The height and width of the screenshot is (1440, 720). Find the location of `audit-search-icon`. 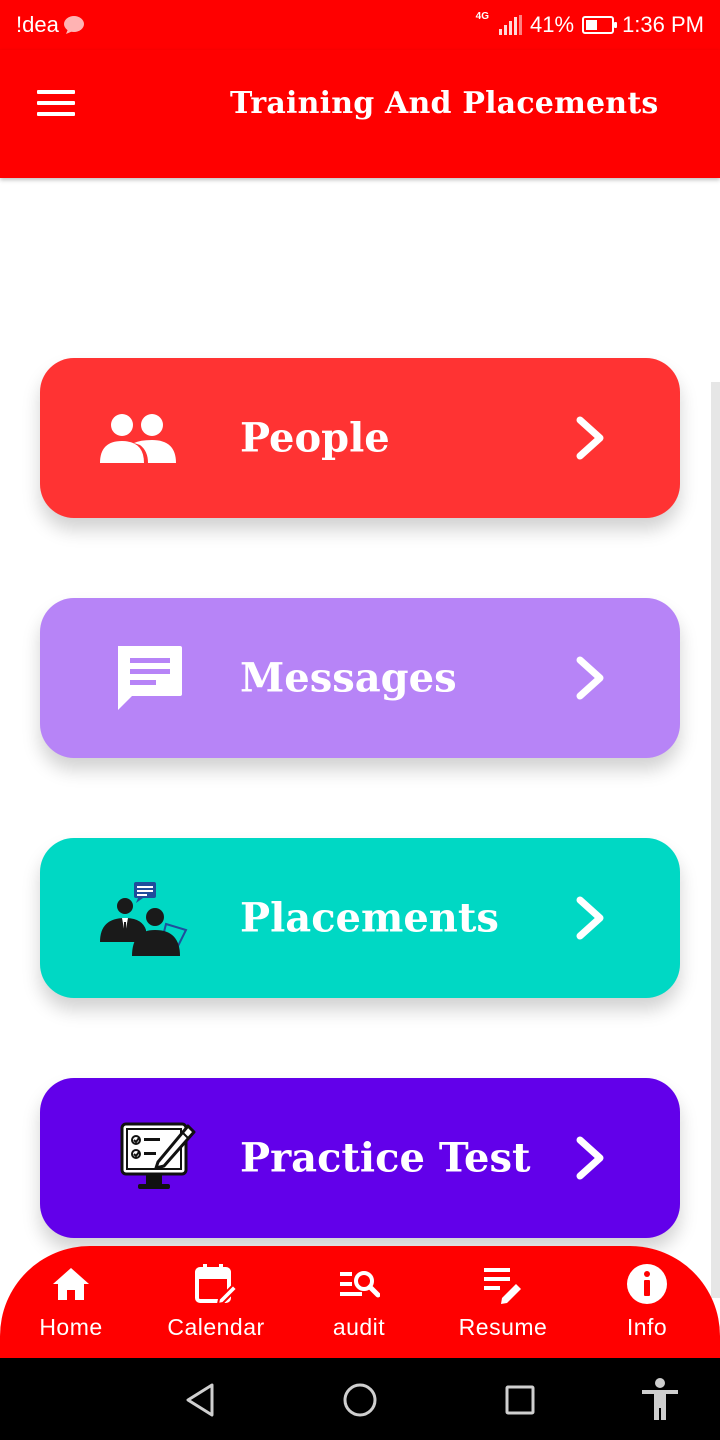

audit-search-icon is located at coordinates (359, 1284).